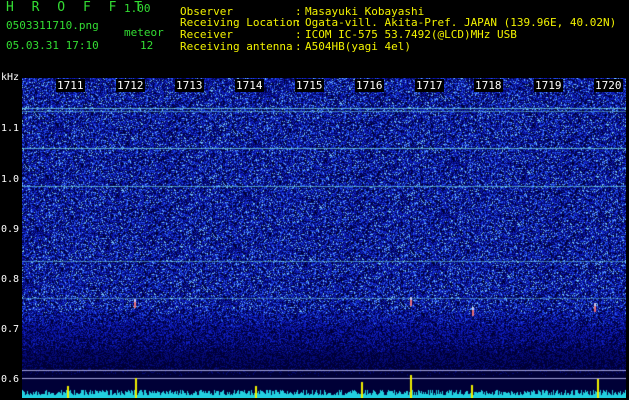 Image resolution: width=629 pixels, height=400 pixels. I want to click on ytick-0.8: 0.8, so click(10, 279).